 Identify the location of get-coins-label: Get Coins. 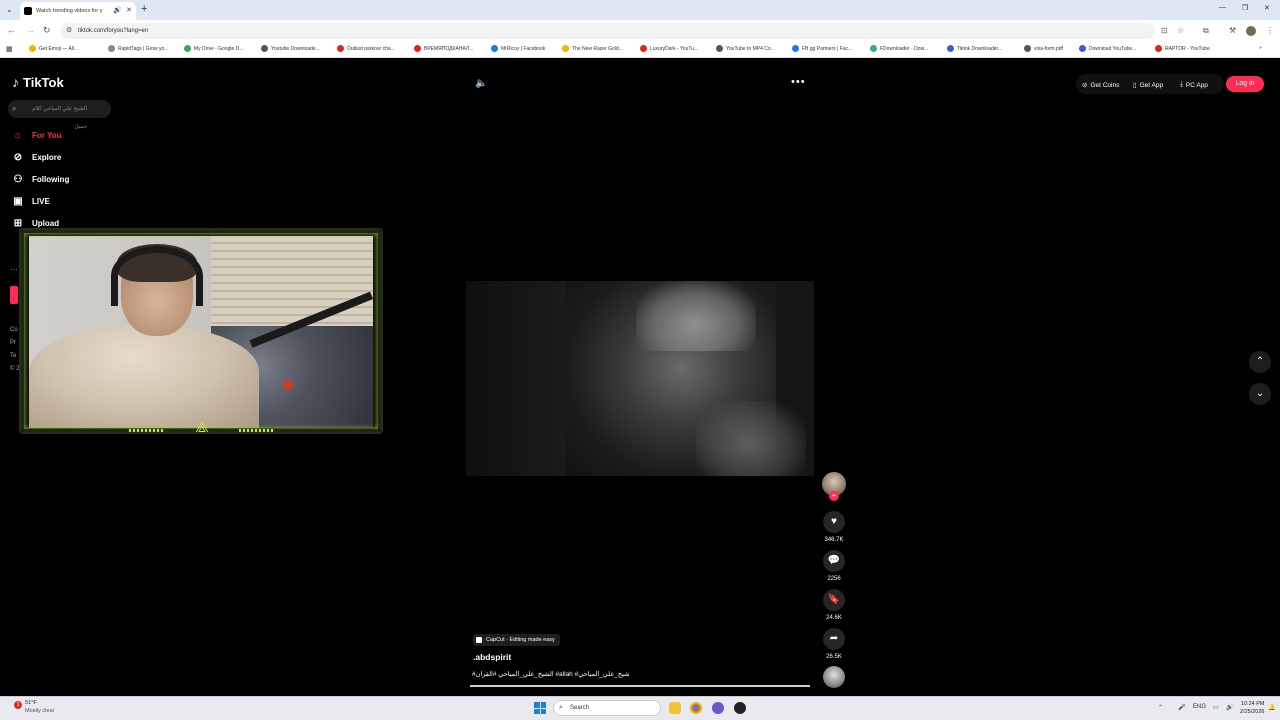
(1105, 85).